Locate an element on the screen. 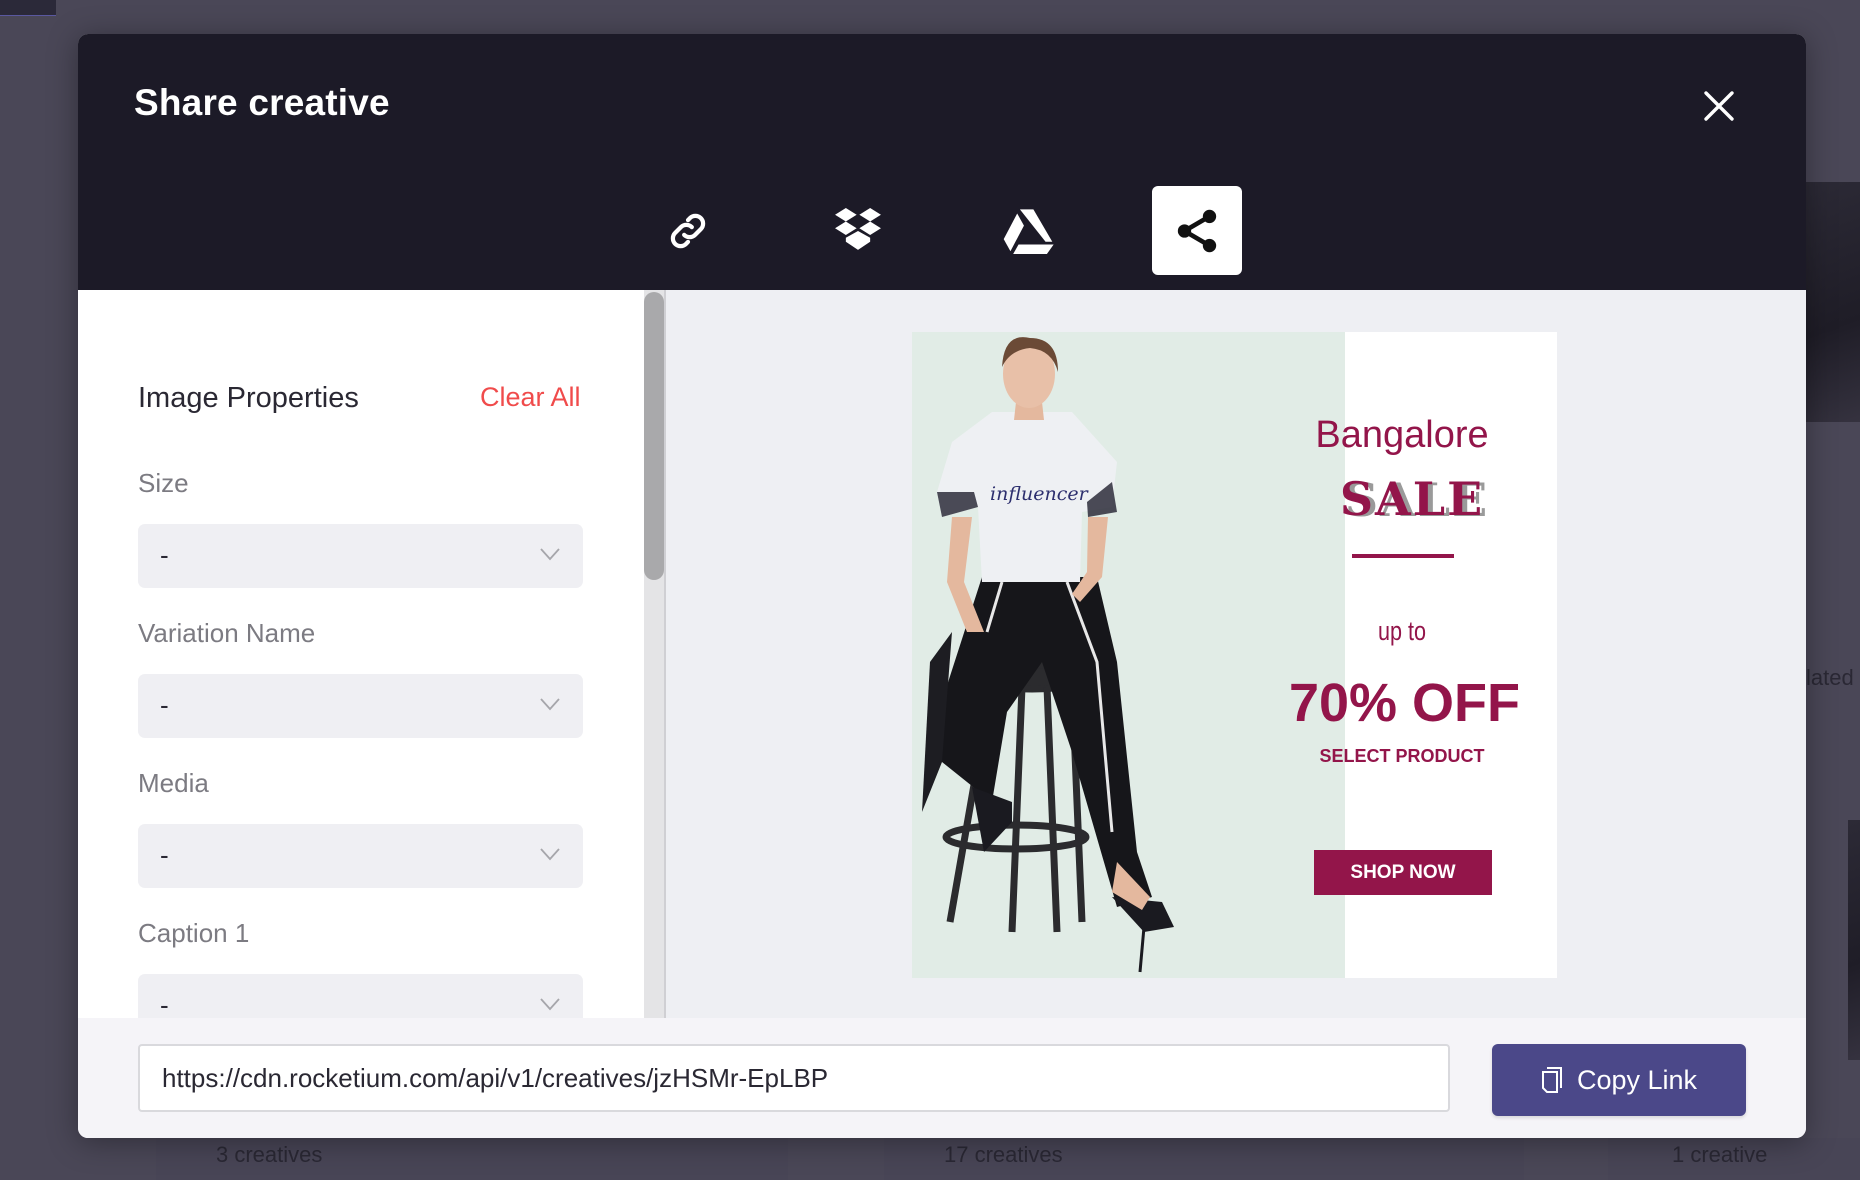  size-value: - is located at coordinates (164, 555).